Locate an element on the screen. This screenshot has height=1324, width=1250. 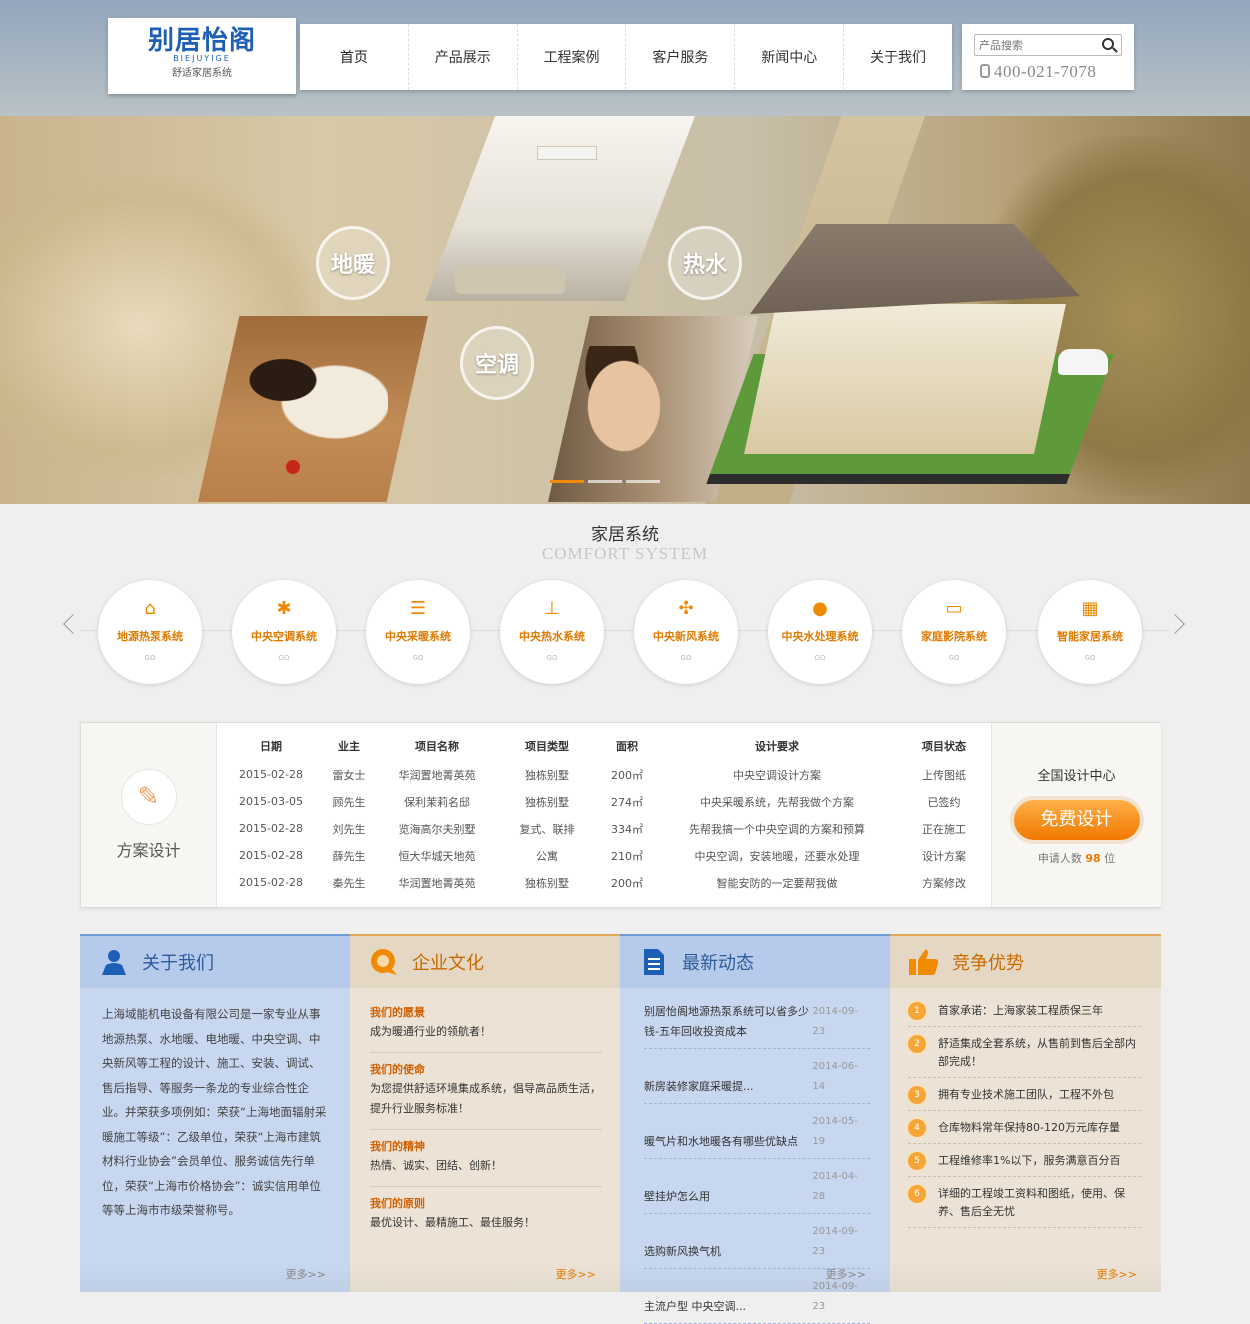
system-central-heating: ☰ 中央采暖系统 GO is located at coordinates (418, 632).